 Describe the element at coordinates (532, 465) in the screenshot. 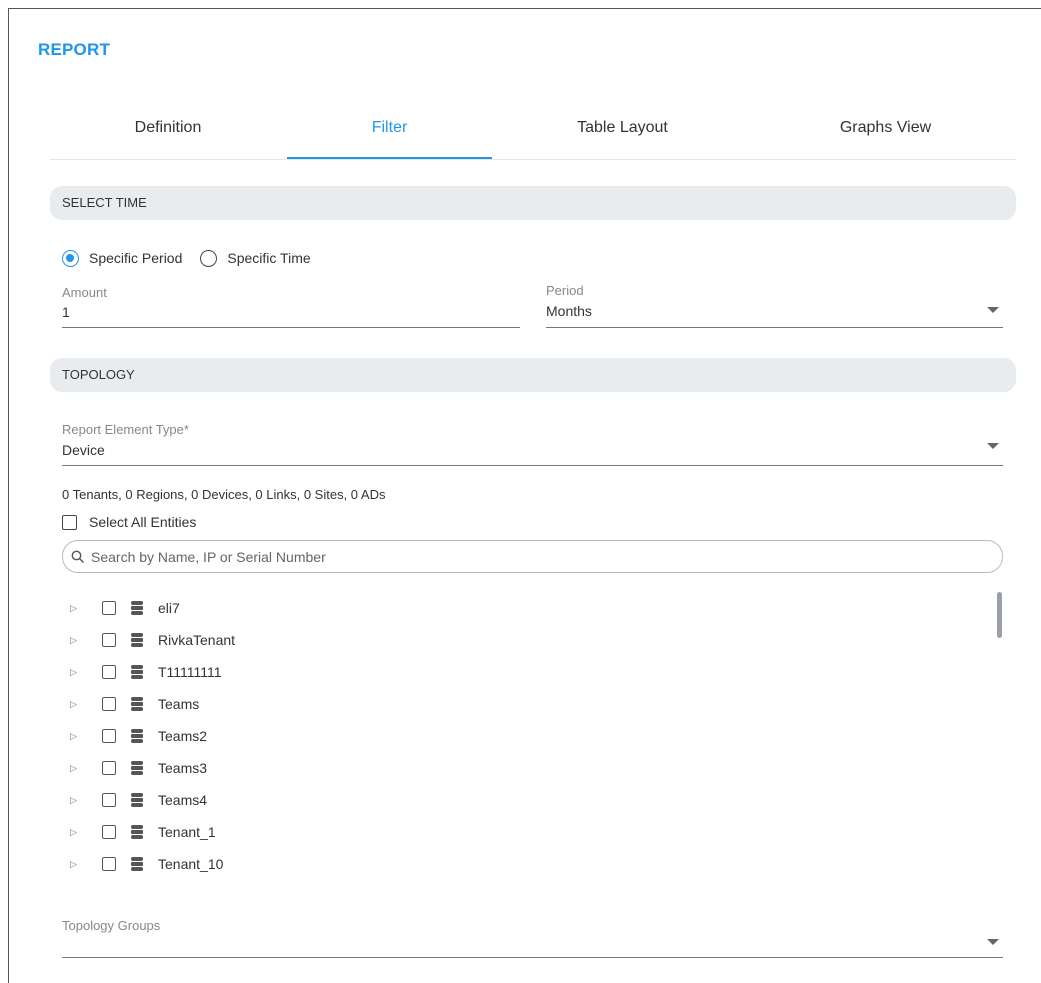

I see `element-type-underline` at that location.